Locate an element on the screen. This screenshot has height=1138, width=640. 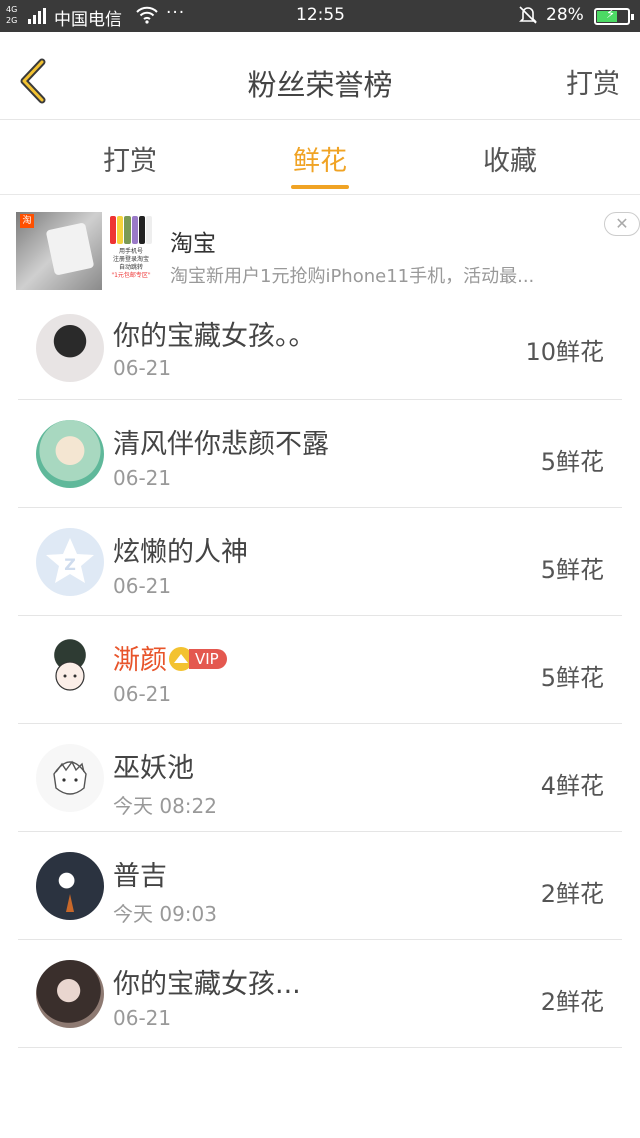
nav-header: 粉丝荣誉榜 打赏 is located at coordinates (320, 76).